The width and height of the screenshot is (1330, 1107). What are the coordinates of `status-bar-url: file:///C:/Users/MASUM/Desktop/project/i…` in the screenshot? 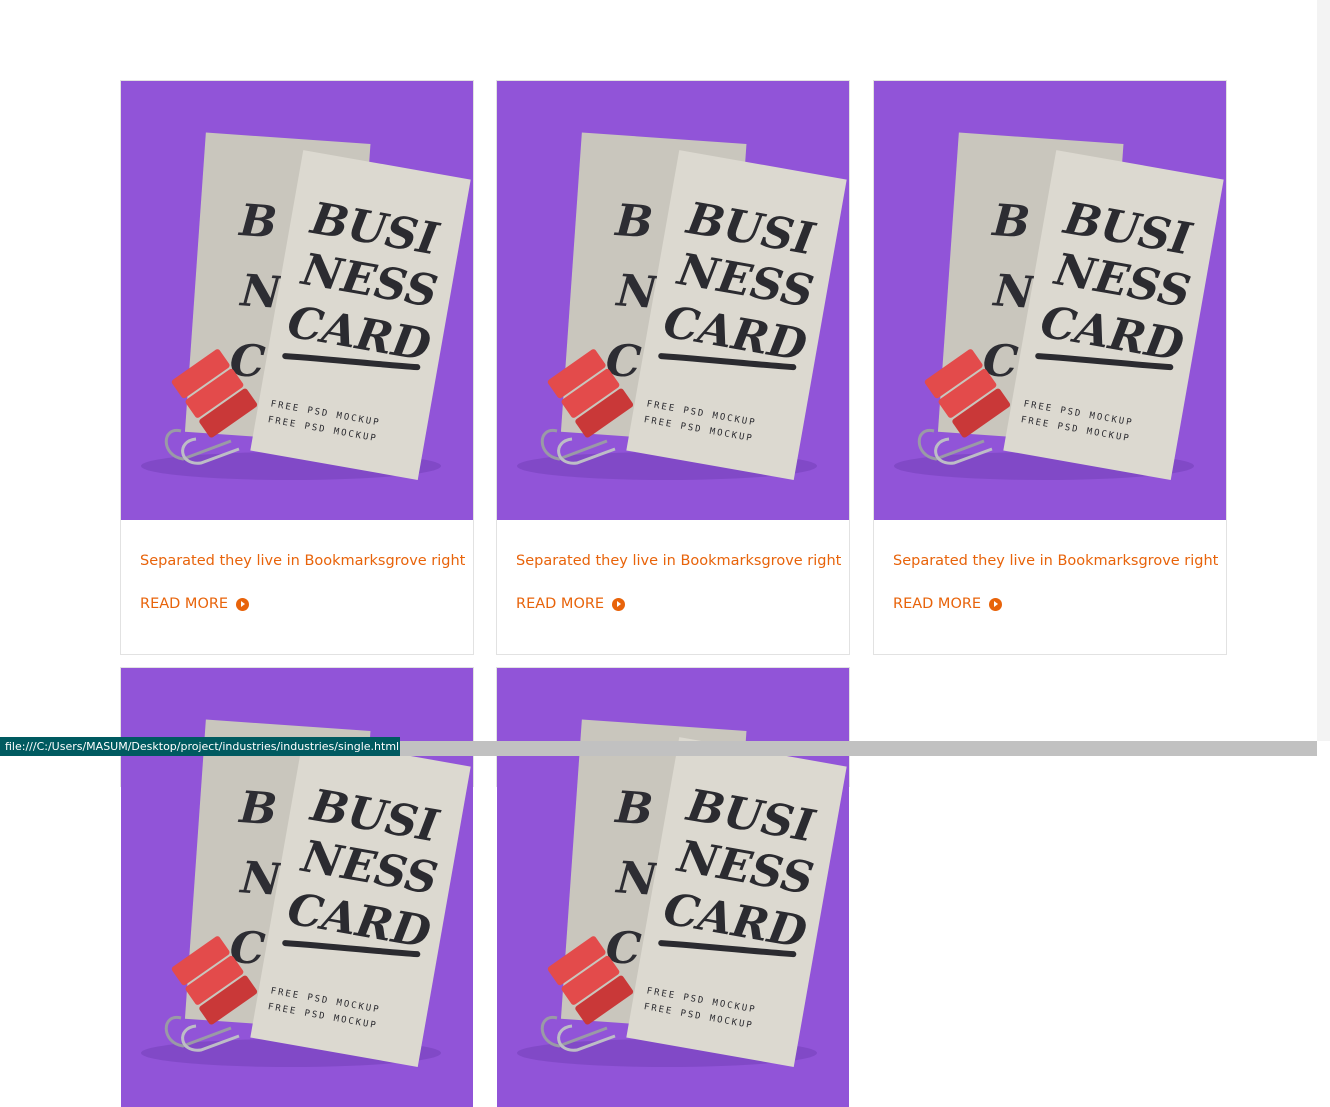 It's located at (200, 746).